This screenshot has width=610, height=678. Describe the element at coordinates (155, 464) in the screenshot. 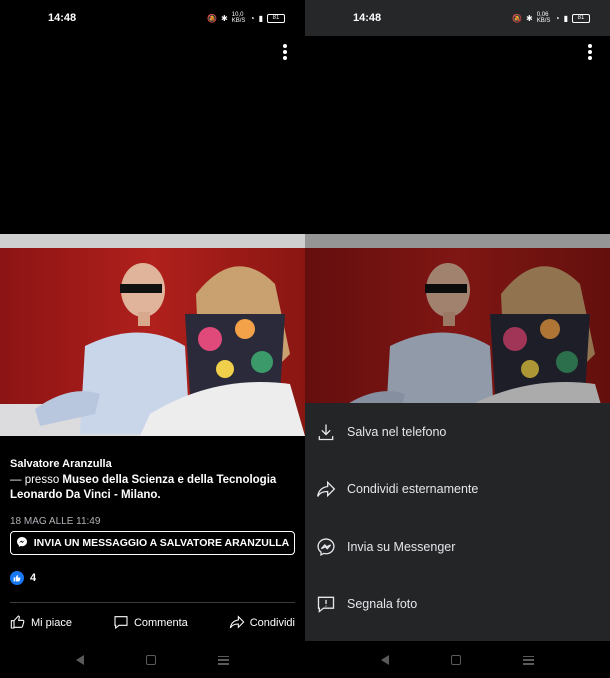

I see `post-author: Salvatore Aranzulla` at that location.